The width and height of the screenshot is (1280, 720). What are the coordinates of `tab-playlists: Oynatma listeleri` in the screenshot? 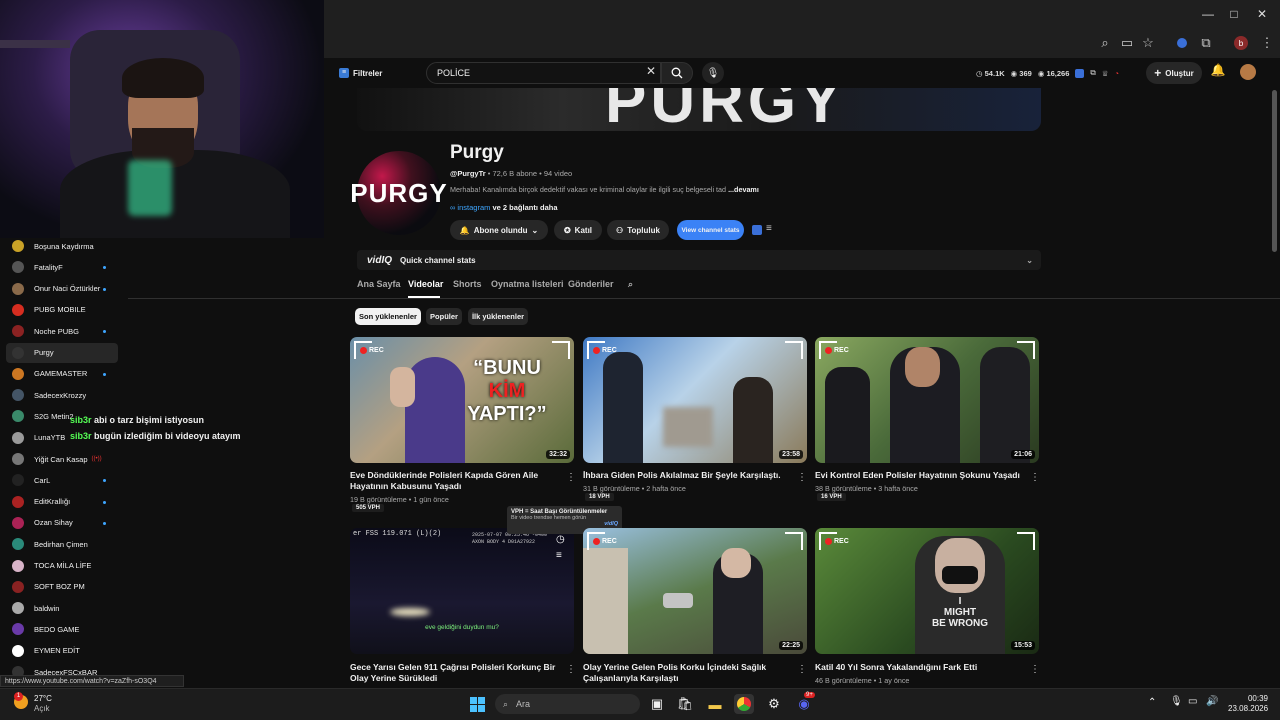 It's located at (527, 284).